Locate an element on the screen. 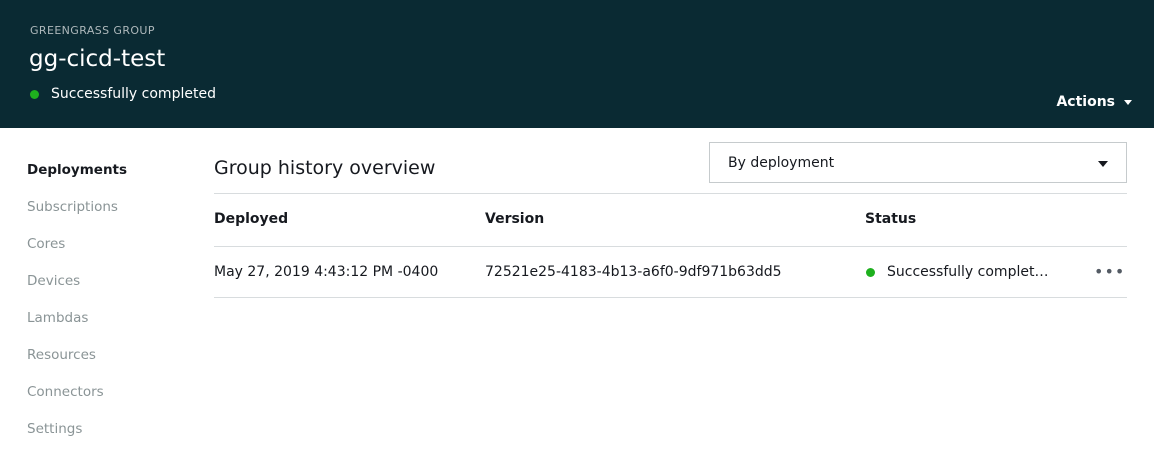 The width and height of the screenshot is (1154, 458). caret-down-icon is located at coordinates (1128, 102).